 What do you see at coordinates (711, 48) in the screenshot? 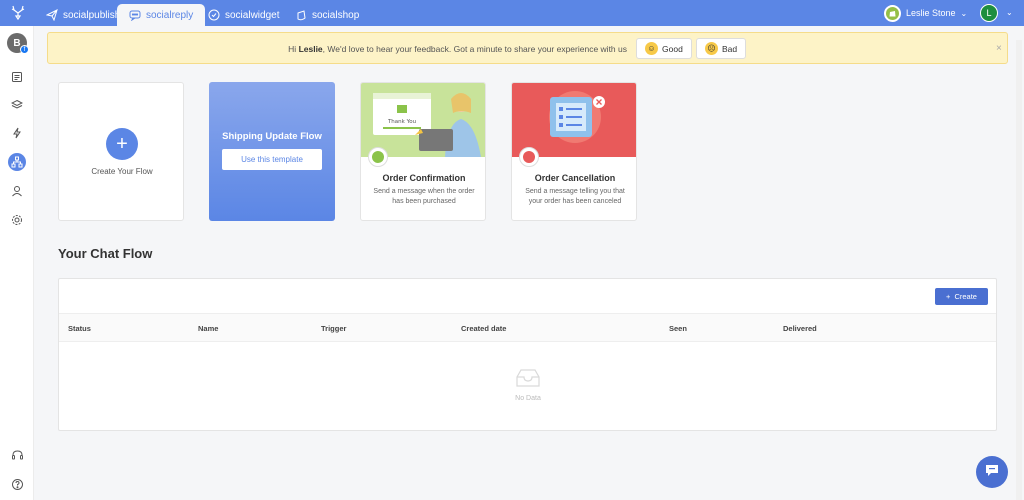
I see `sad-emoji-icon: ☹` at bounding box center [711, 48].